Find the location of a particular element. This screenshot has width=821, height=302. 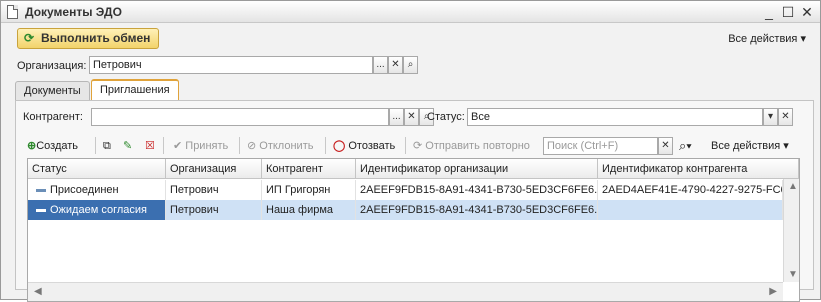

status-field: Все is located at coordinates (615, 117).